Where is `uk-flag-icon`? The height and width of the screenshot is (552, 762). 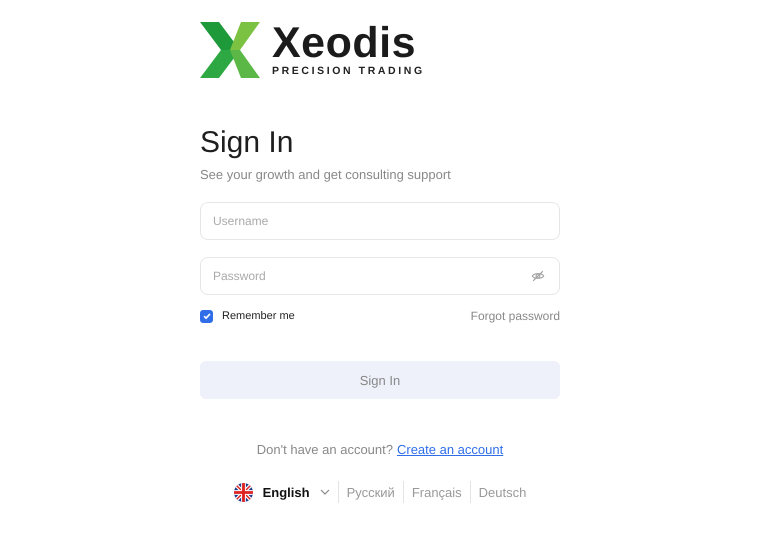 uk-flag-icon is located at coordinates (243, 492).